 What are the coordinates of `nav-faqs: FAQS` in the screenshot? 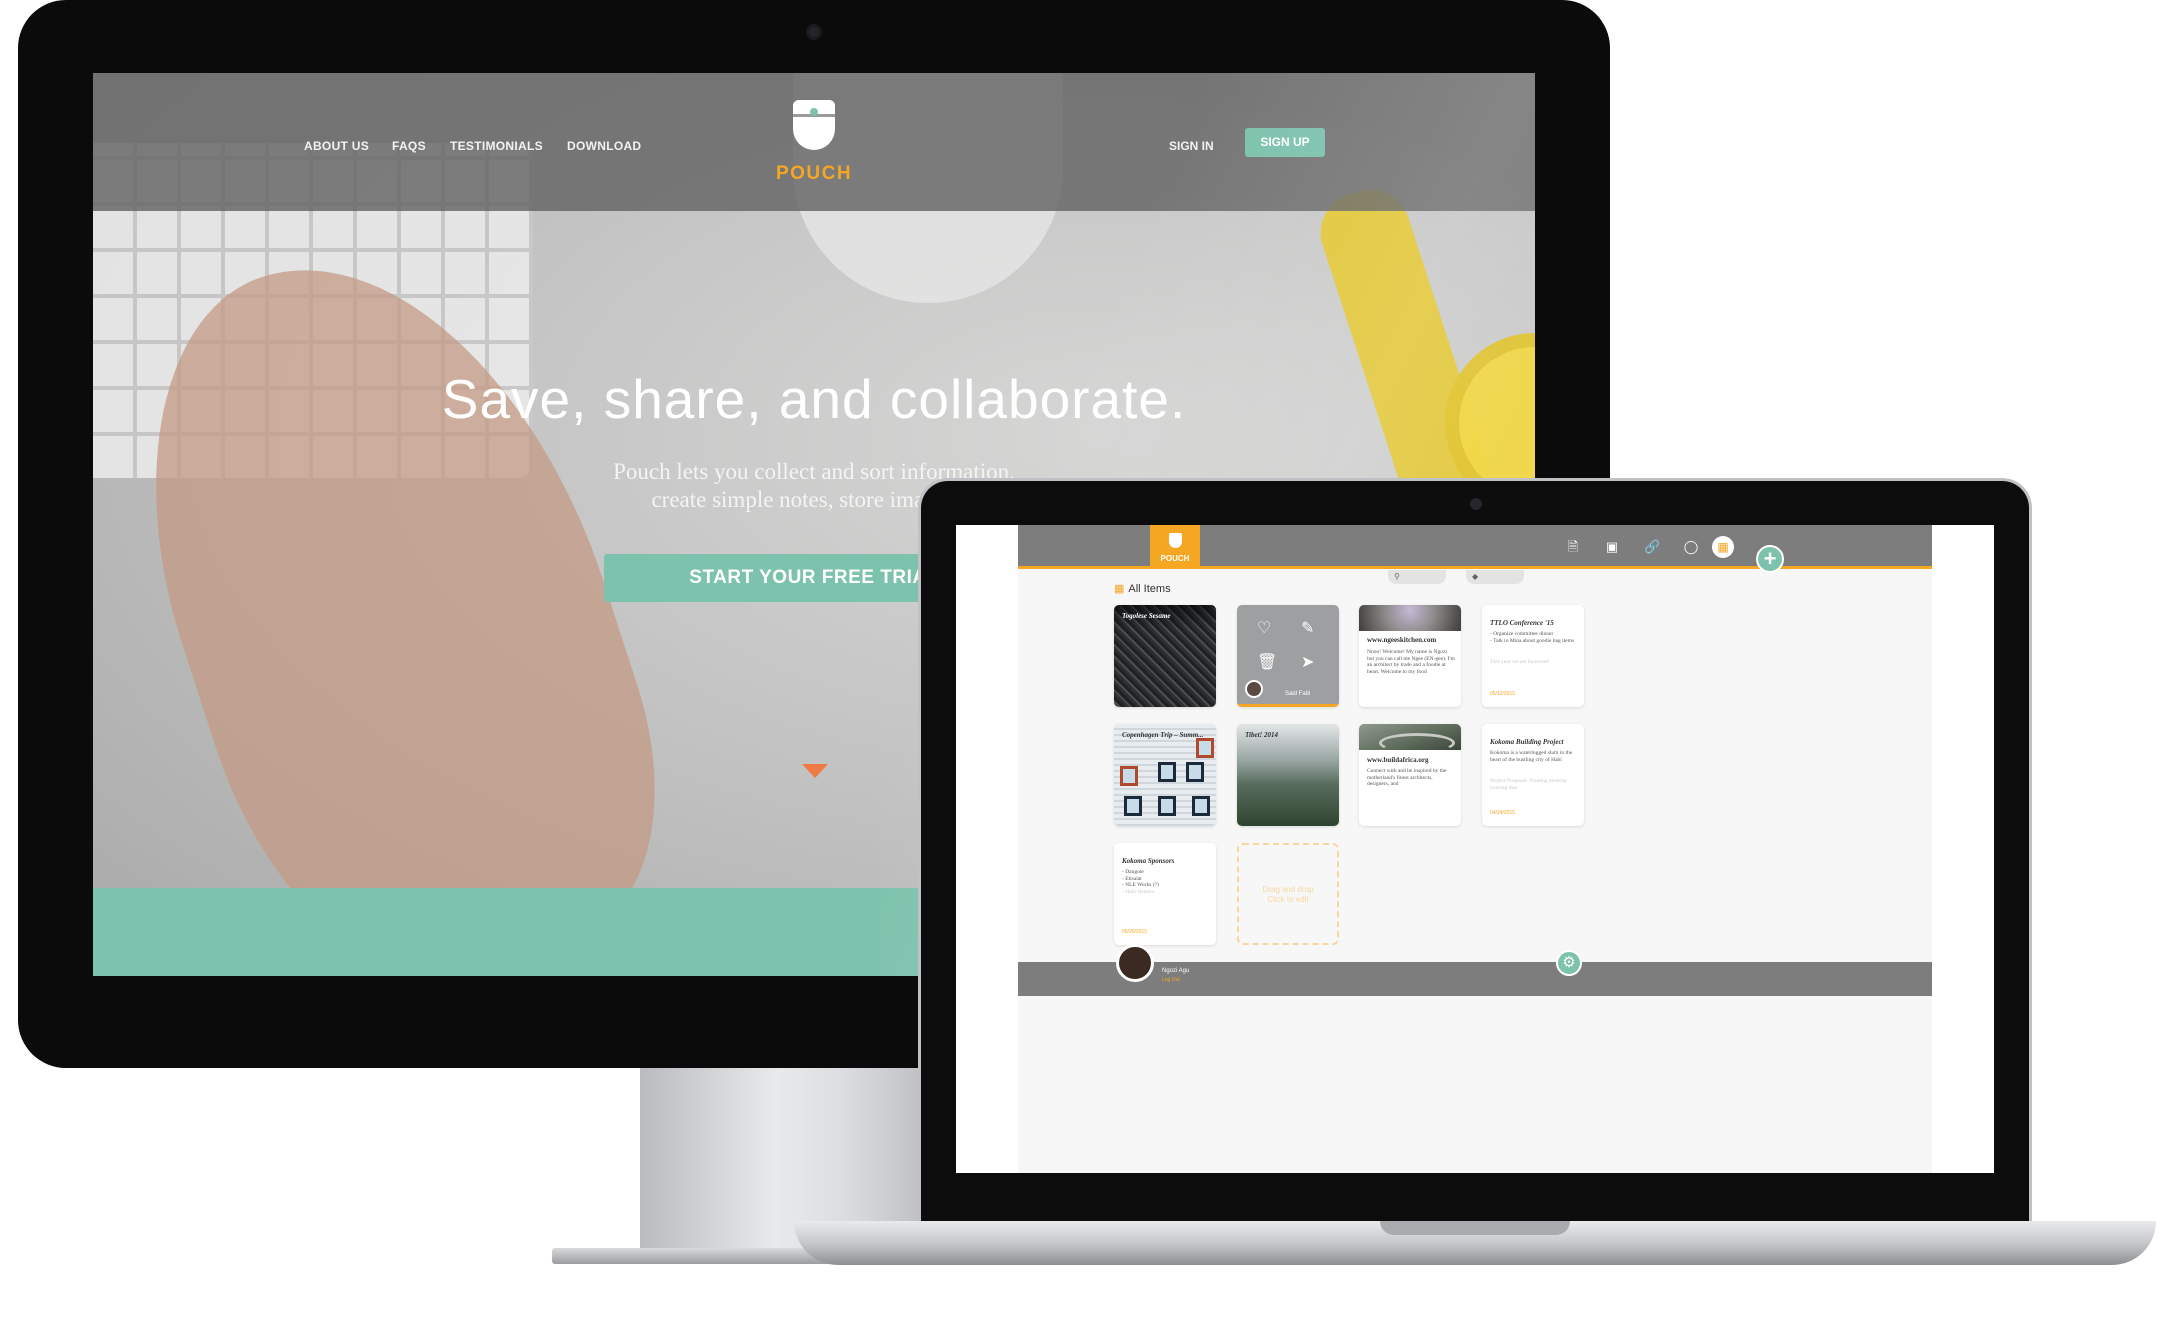 It's located at (409, 146).